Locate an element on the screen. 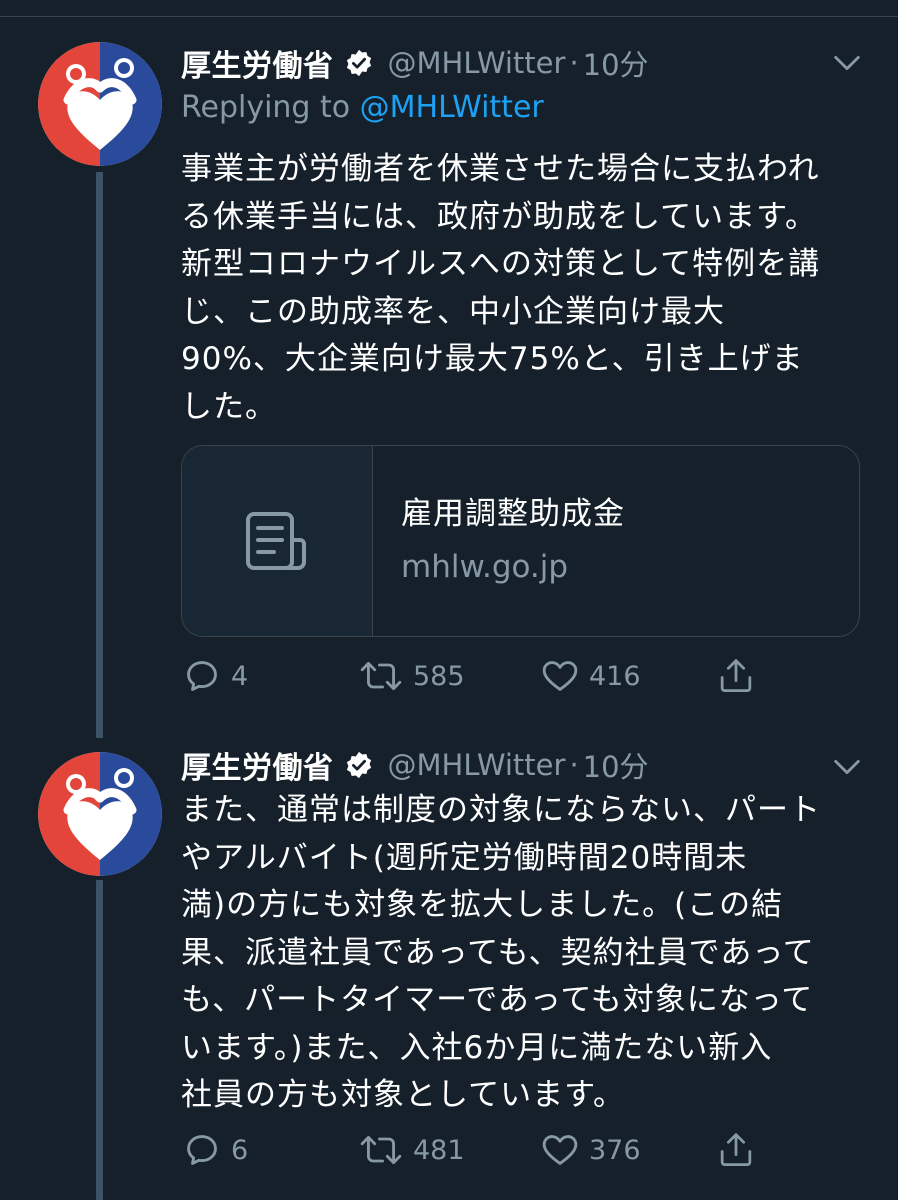 The height and width of the screenshot is (1200, 898). like-count: 416 is located at coordinates (615, 676).